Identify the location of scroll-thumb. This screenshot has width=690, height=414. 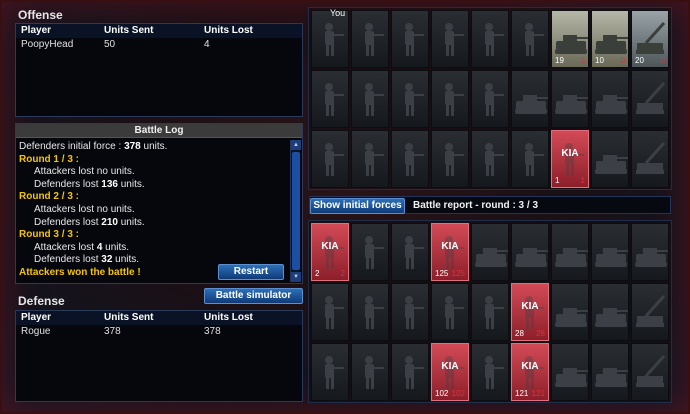
(296, 211).